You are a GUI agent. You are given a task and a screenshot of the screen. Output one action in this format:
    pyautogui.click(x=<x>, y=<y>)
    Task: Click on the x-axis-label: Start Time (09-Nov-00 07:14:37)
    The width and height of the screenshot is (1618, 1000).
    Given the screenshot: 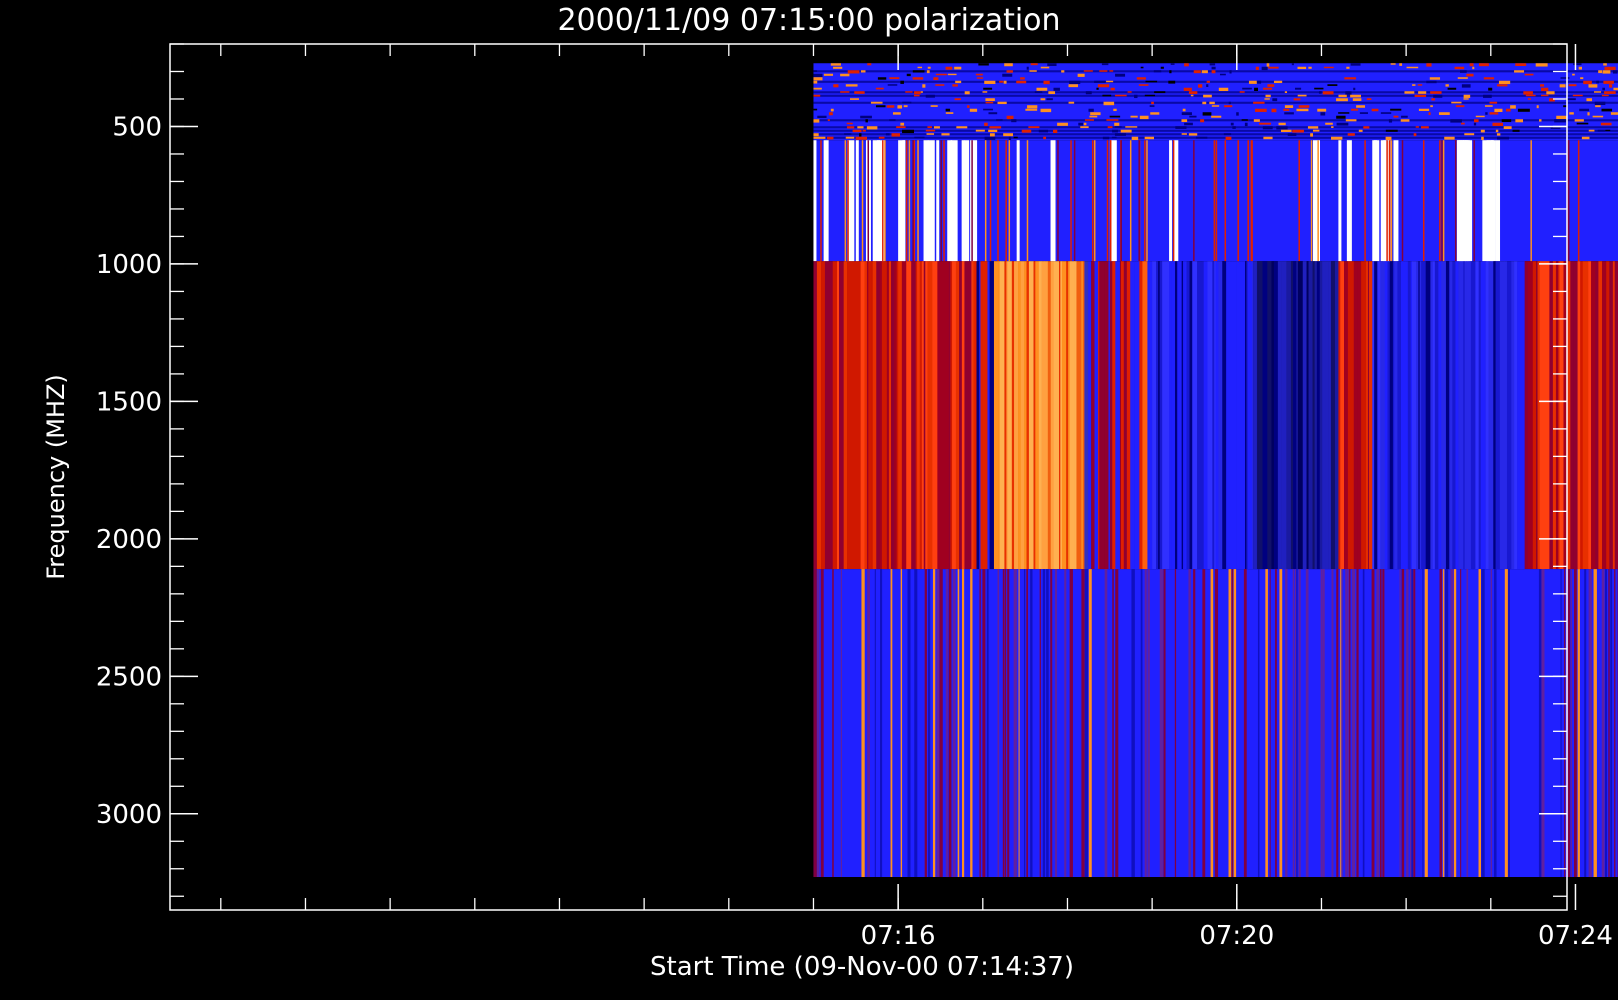 What is the action you would take?
    pyautogui.click(x=862, y=967)
    